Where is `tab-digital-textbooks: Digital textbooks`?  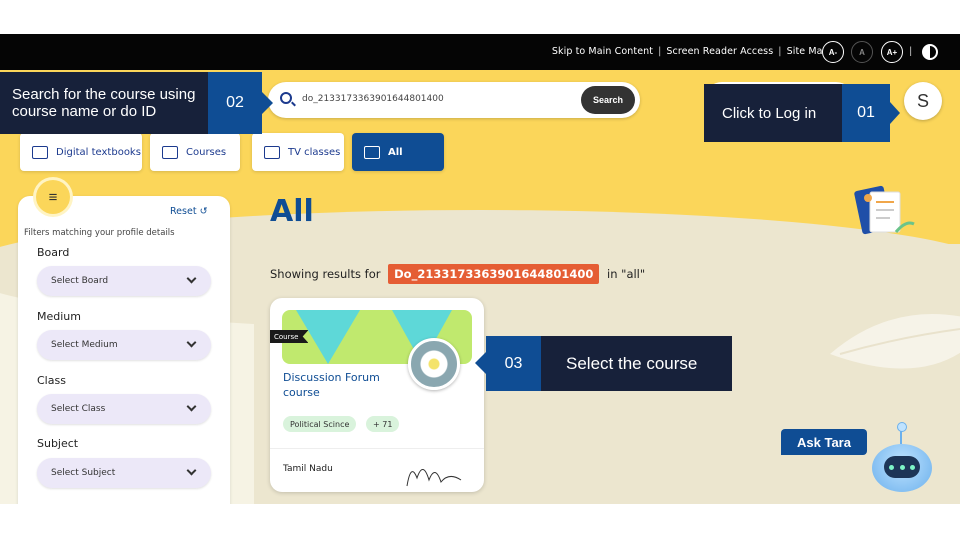
tab-digital-textbooks: Digital textbooks is located at coordinates (81, 152).